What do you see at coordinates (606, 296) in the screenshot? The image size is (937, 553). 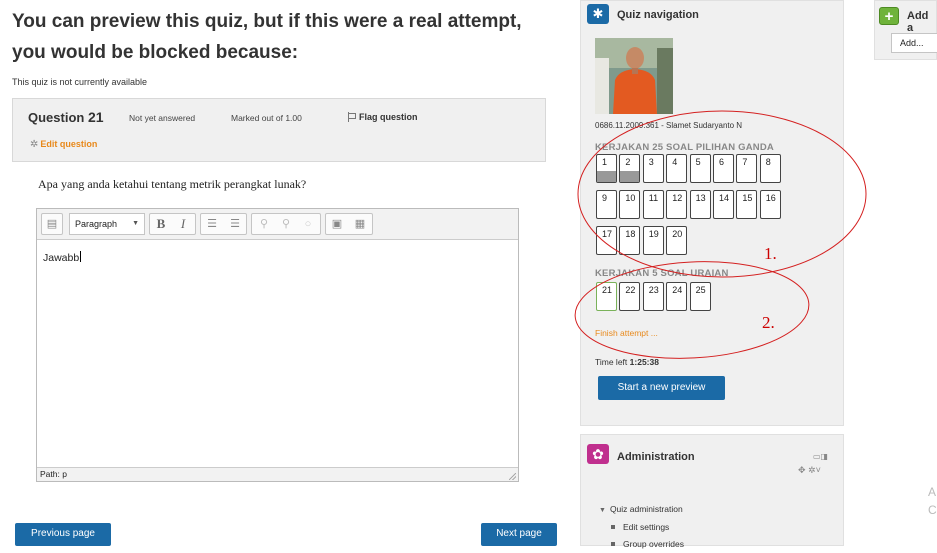 I see `question-nav-button: 21` at bounding box center [606, 296].